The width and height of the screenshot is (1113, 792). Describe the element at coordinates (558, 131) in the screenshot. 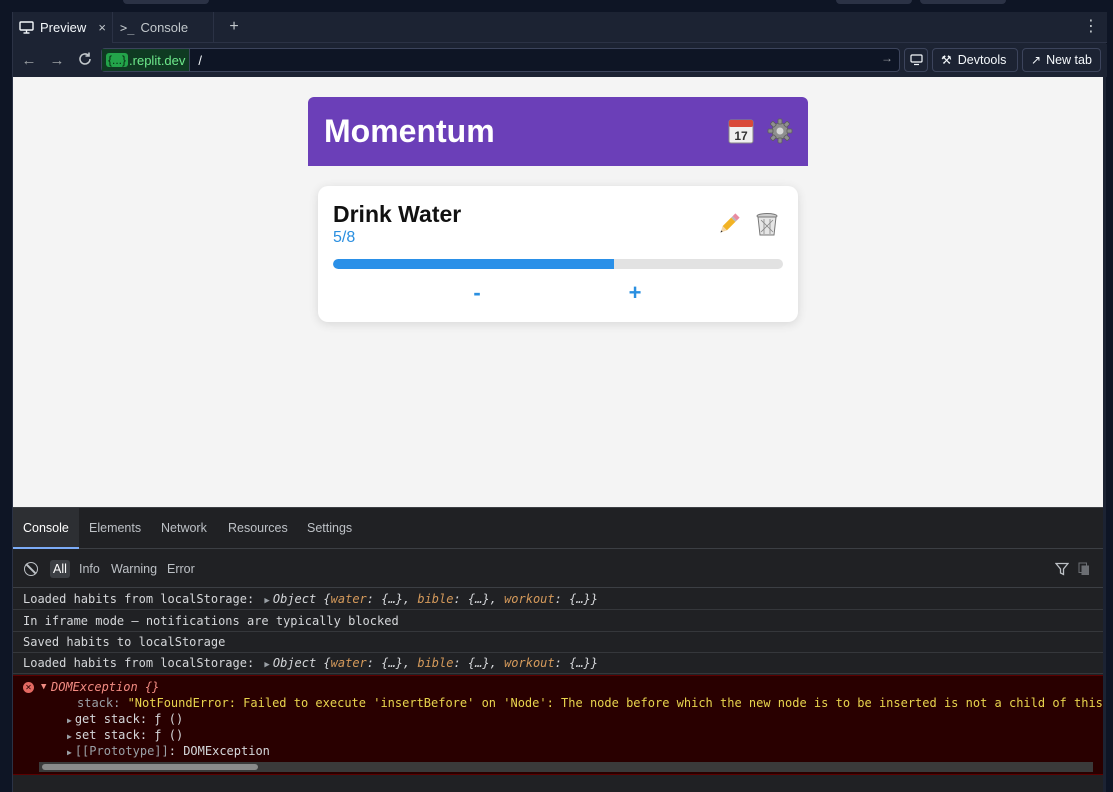

I see `app-header: Momentum 17` at that location.